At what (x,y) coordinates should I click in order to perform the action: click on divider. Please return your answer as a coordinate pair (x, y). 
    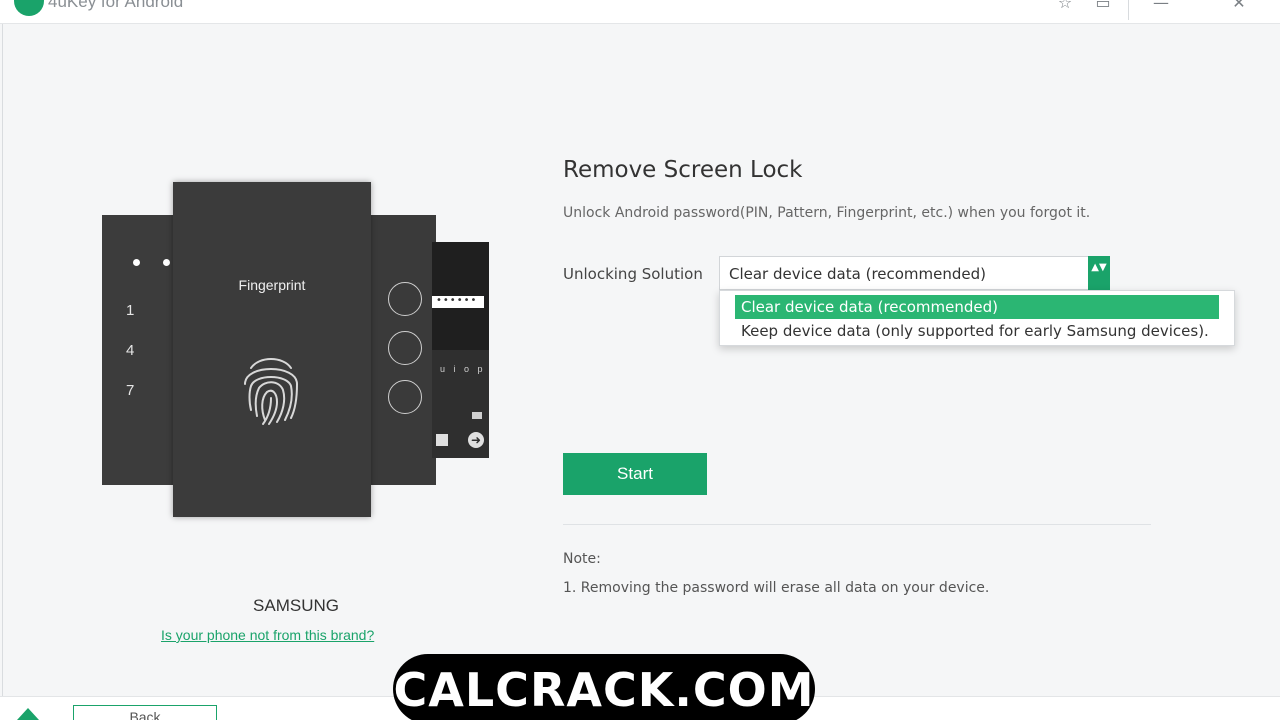
    Looking at the image, I should click on (857, 524).